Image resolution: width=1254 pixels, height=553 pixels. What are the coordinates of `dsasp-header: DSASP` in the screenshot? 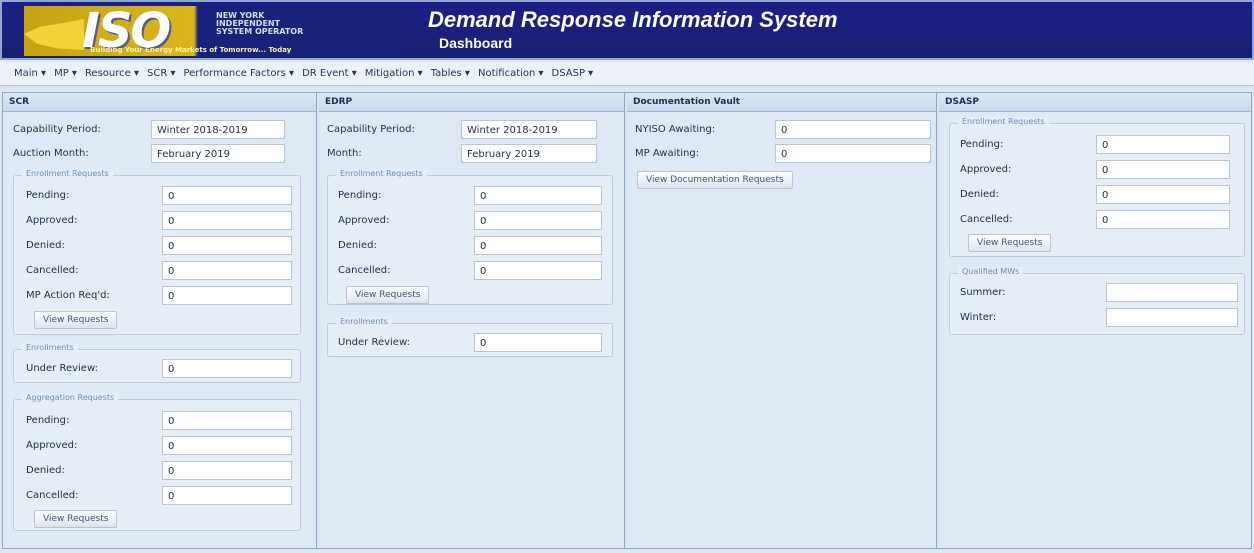 It's located at (1095, 102).